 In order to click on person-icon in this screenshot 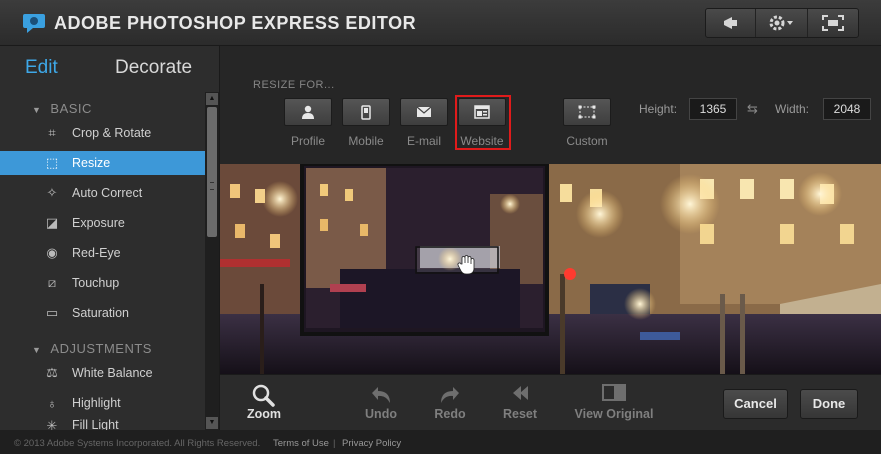, I will do `click(308, 112)`.